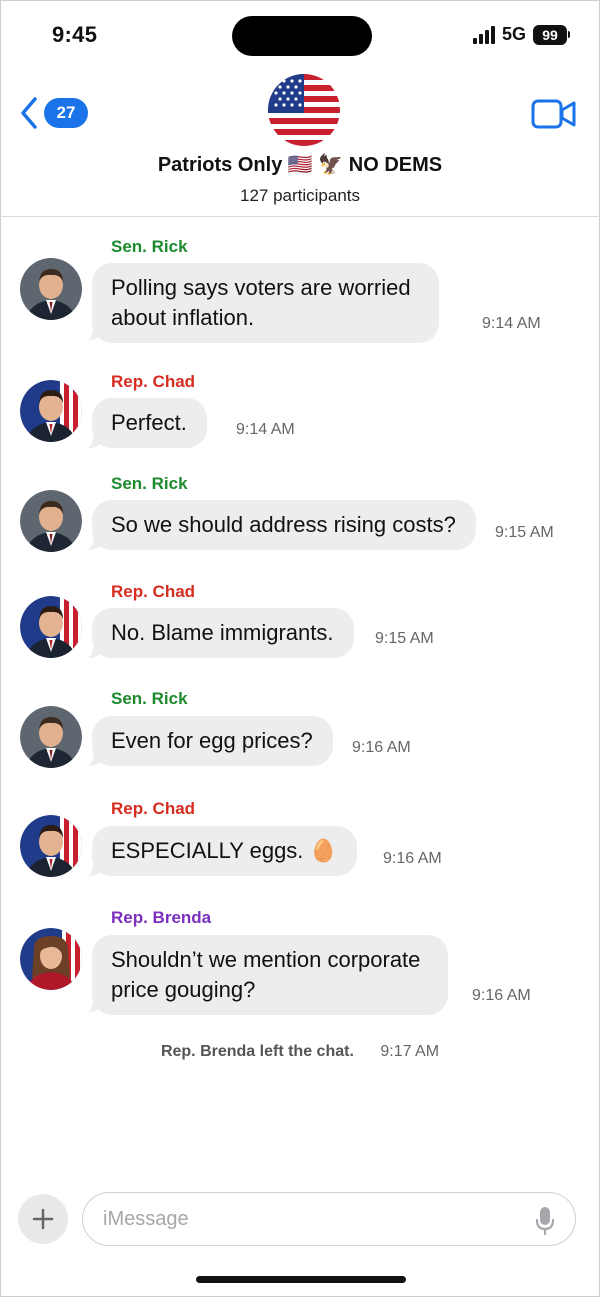 This screenshot has width=600, height=1297. I want to click on system-event-name: Rep. Brenda, so click(208, 1051).